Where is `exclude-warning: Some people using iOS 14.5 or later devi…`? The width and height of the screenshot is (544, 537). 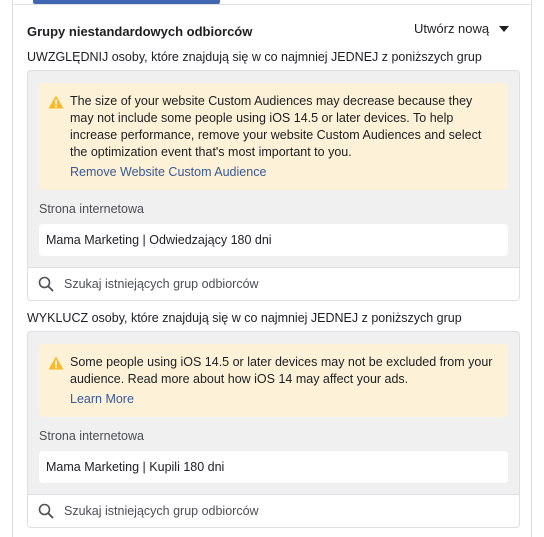 exclude-warning: Some people using iOS 14.5 or later devi… is located at coordinates (273, 380).